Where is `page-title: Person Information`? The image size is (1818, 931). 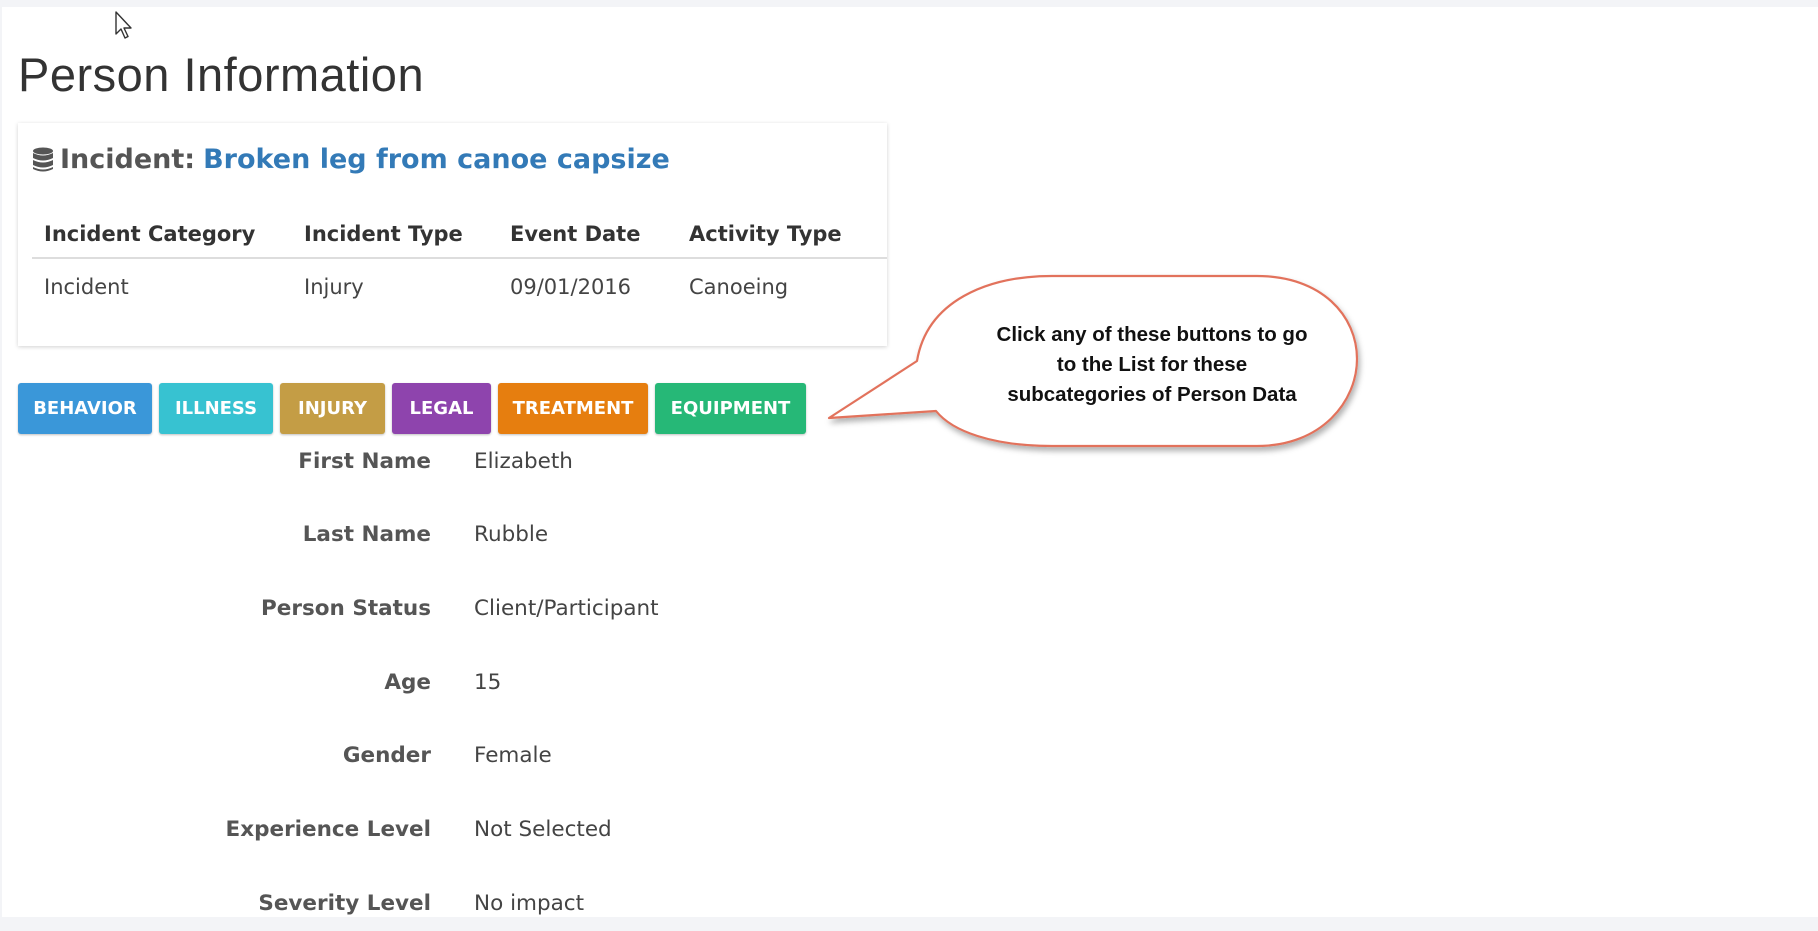 page-title: Person Information is located at coordinates (221, 74).